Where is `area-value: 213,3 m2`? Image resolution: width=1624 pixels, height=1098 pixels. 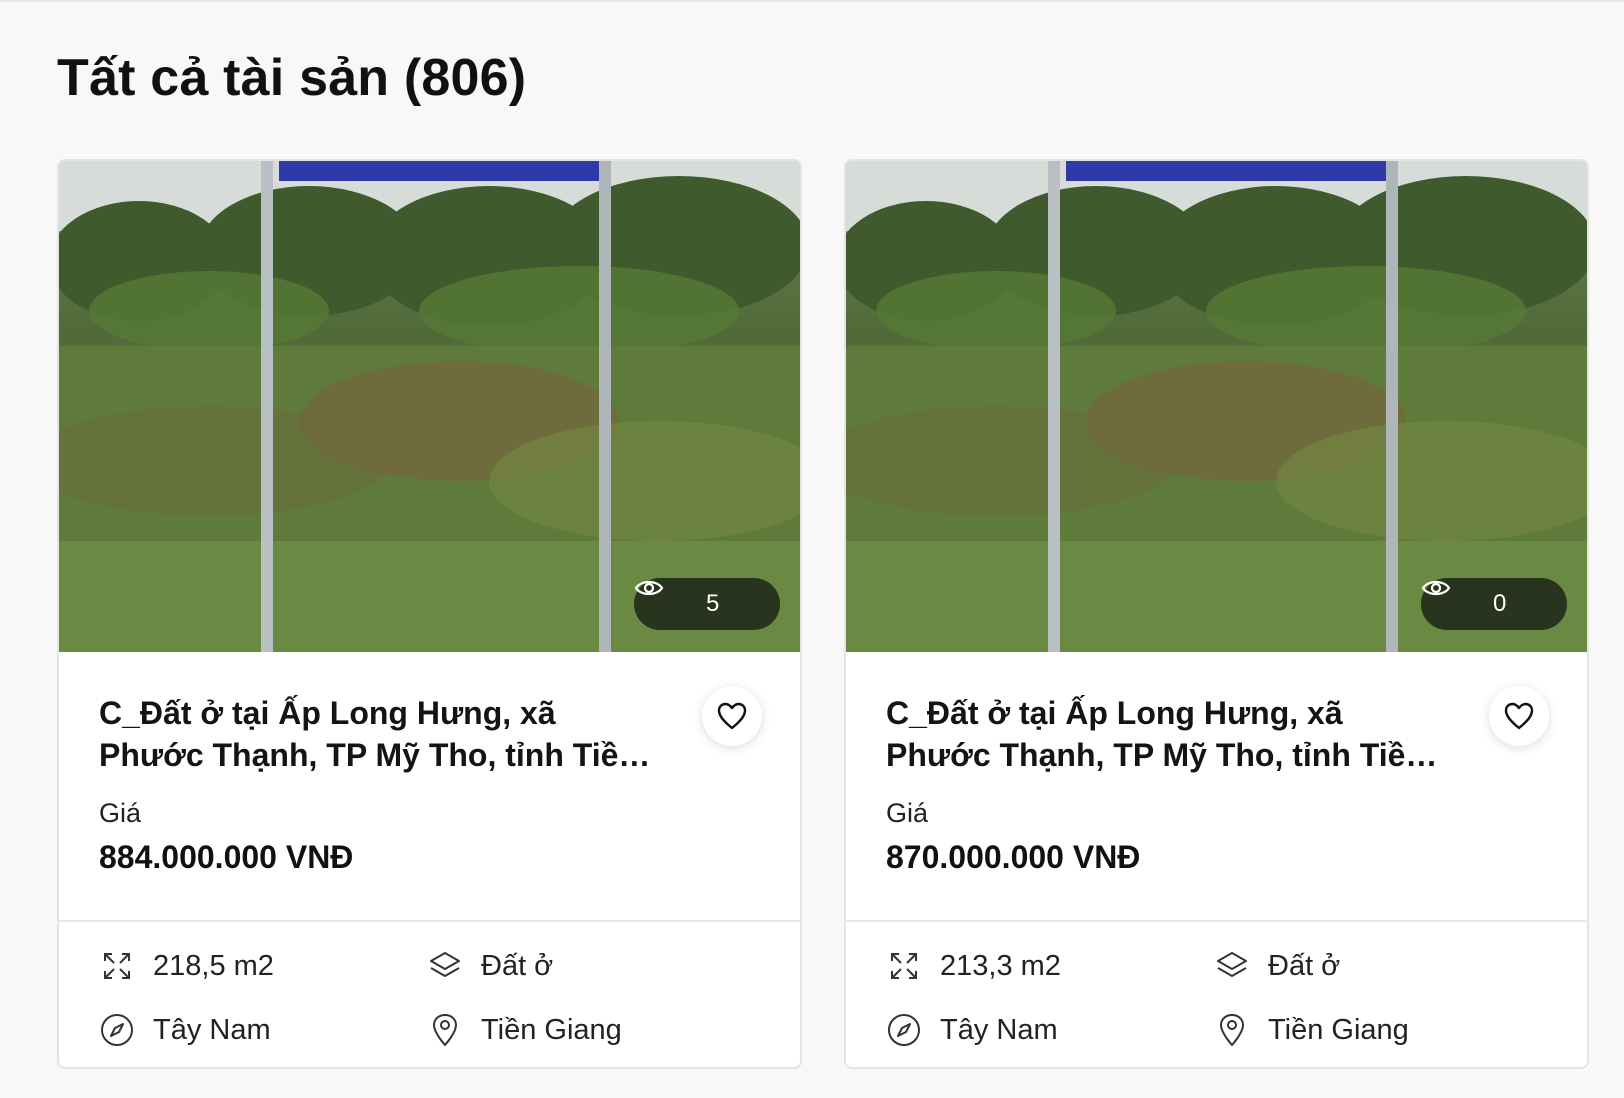 area-value: 213,3 m2 is located at coordinates (1000, 965).